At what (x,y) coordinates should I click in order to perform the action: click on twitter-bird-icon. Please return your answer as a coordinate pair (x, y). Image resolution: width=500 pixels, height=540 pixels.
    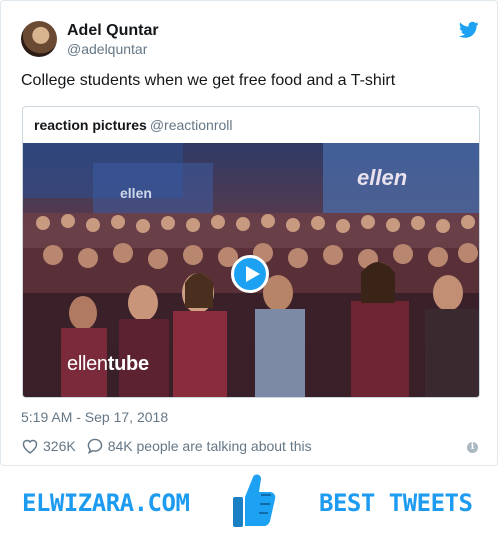
    Looking at the image, I should click on (469, 30).